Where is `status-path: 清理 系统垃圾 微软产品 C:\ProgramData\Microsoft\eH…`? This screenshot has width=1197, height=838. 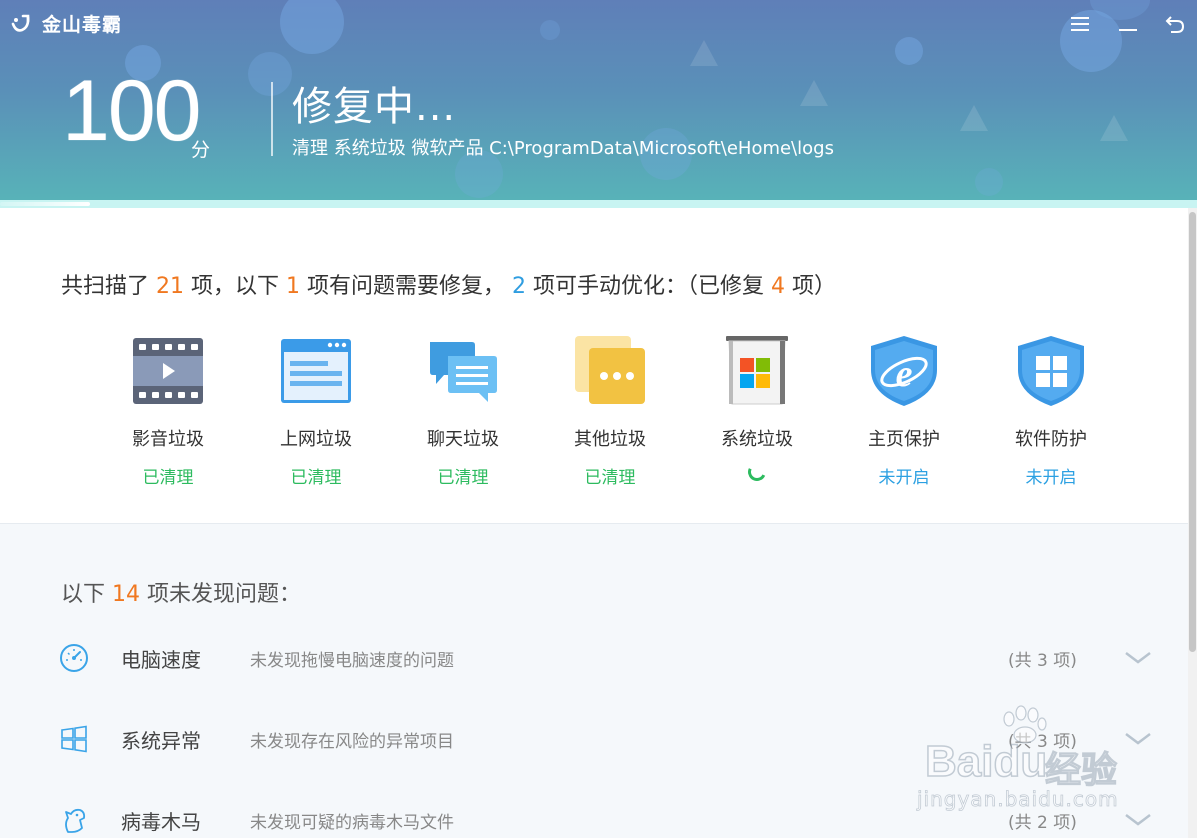
status-path: 清理 系统垃圾 微软产品 C:\ProgramData\Microsoft\eH… is located at coordinates (563, 148).